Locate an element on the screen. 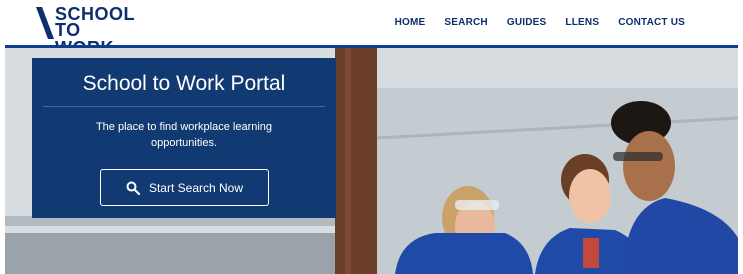 The image size is (743, 274). nav-llens: LLENS is located at coordinates (582, 22).